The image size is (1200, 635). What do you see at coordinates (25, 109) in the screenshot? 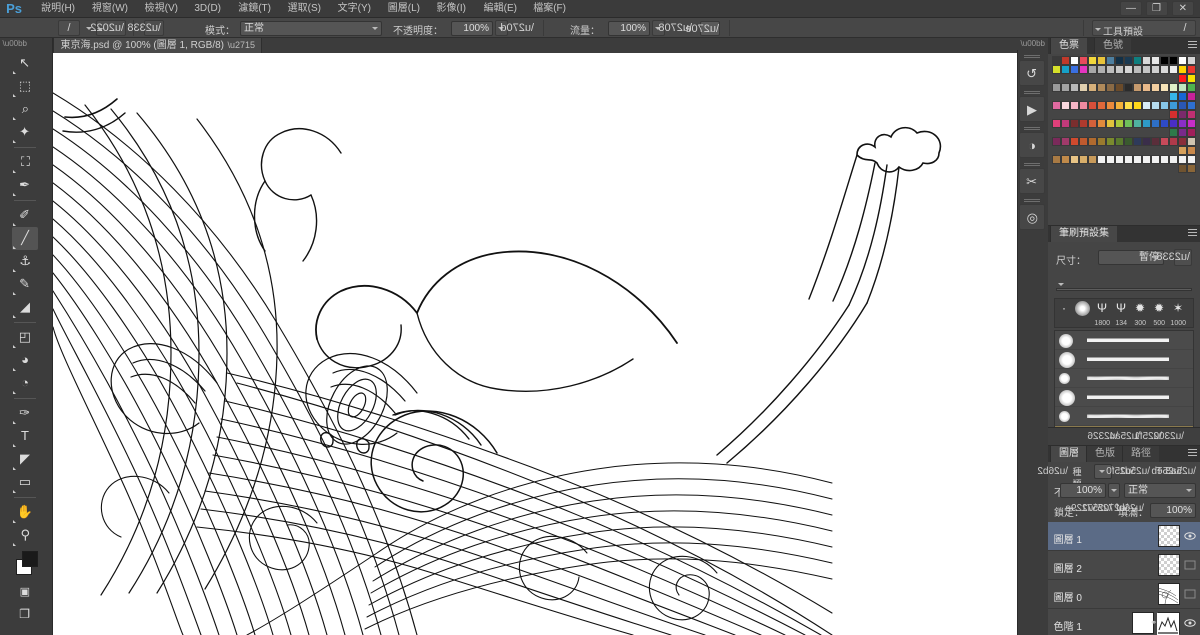
I see `lasso-tool: ⌕` at bounding box center [25, 109].